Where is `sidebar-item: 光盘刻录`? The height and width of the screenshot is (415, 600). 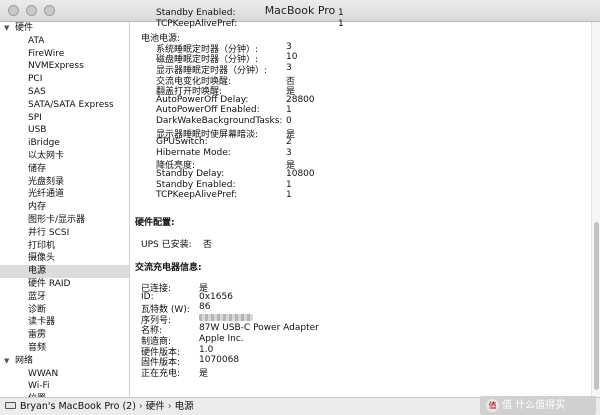
sidebar-item: 光盘刻录 is located at coordinates (64, 182).